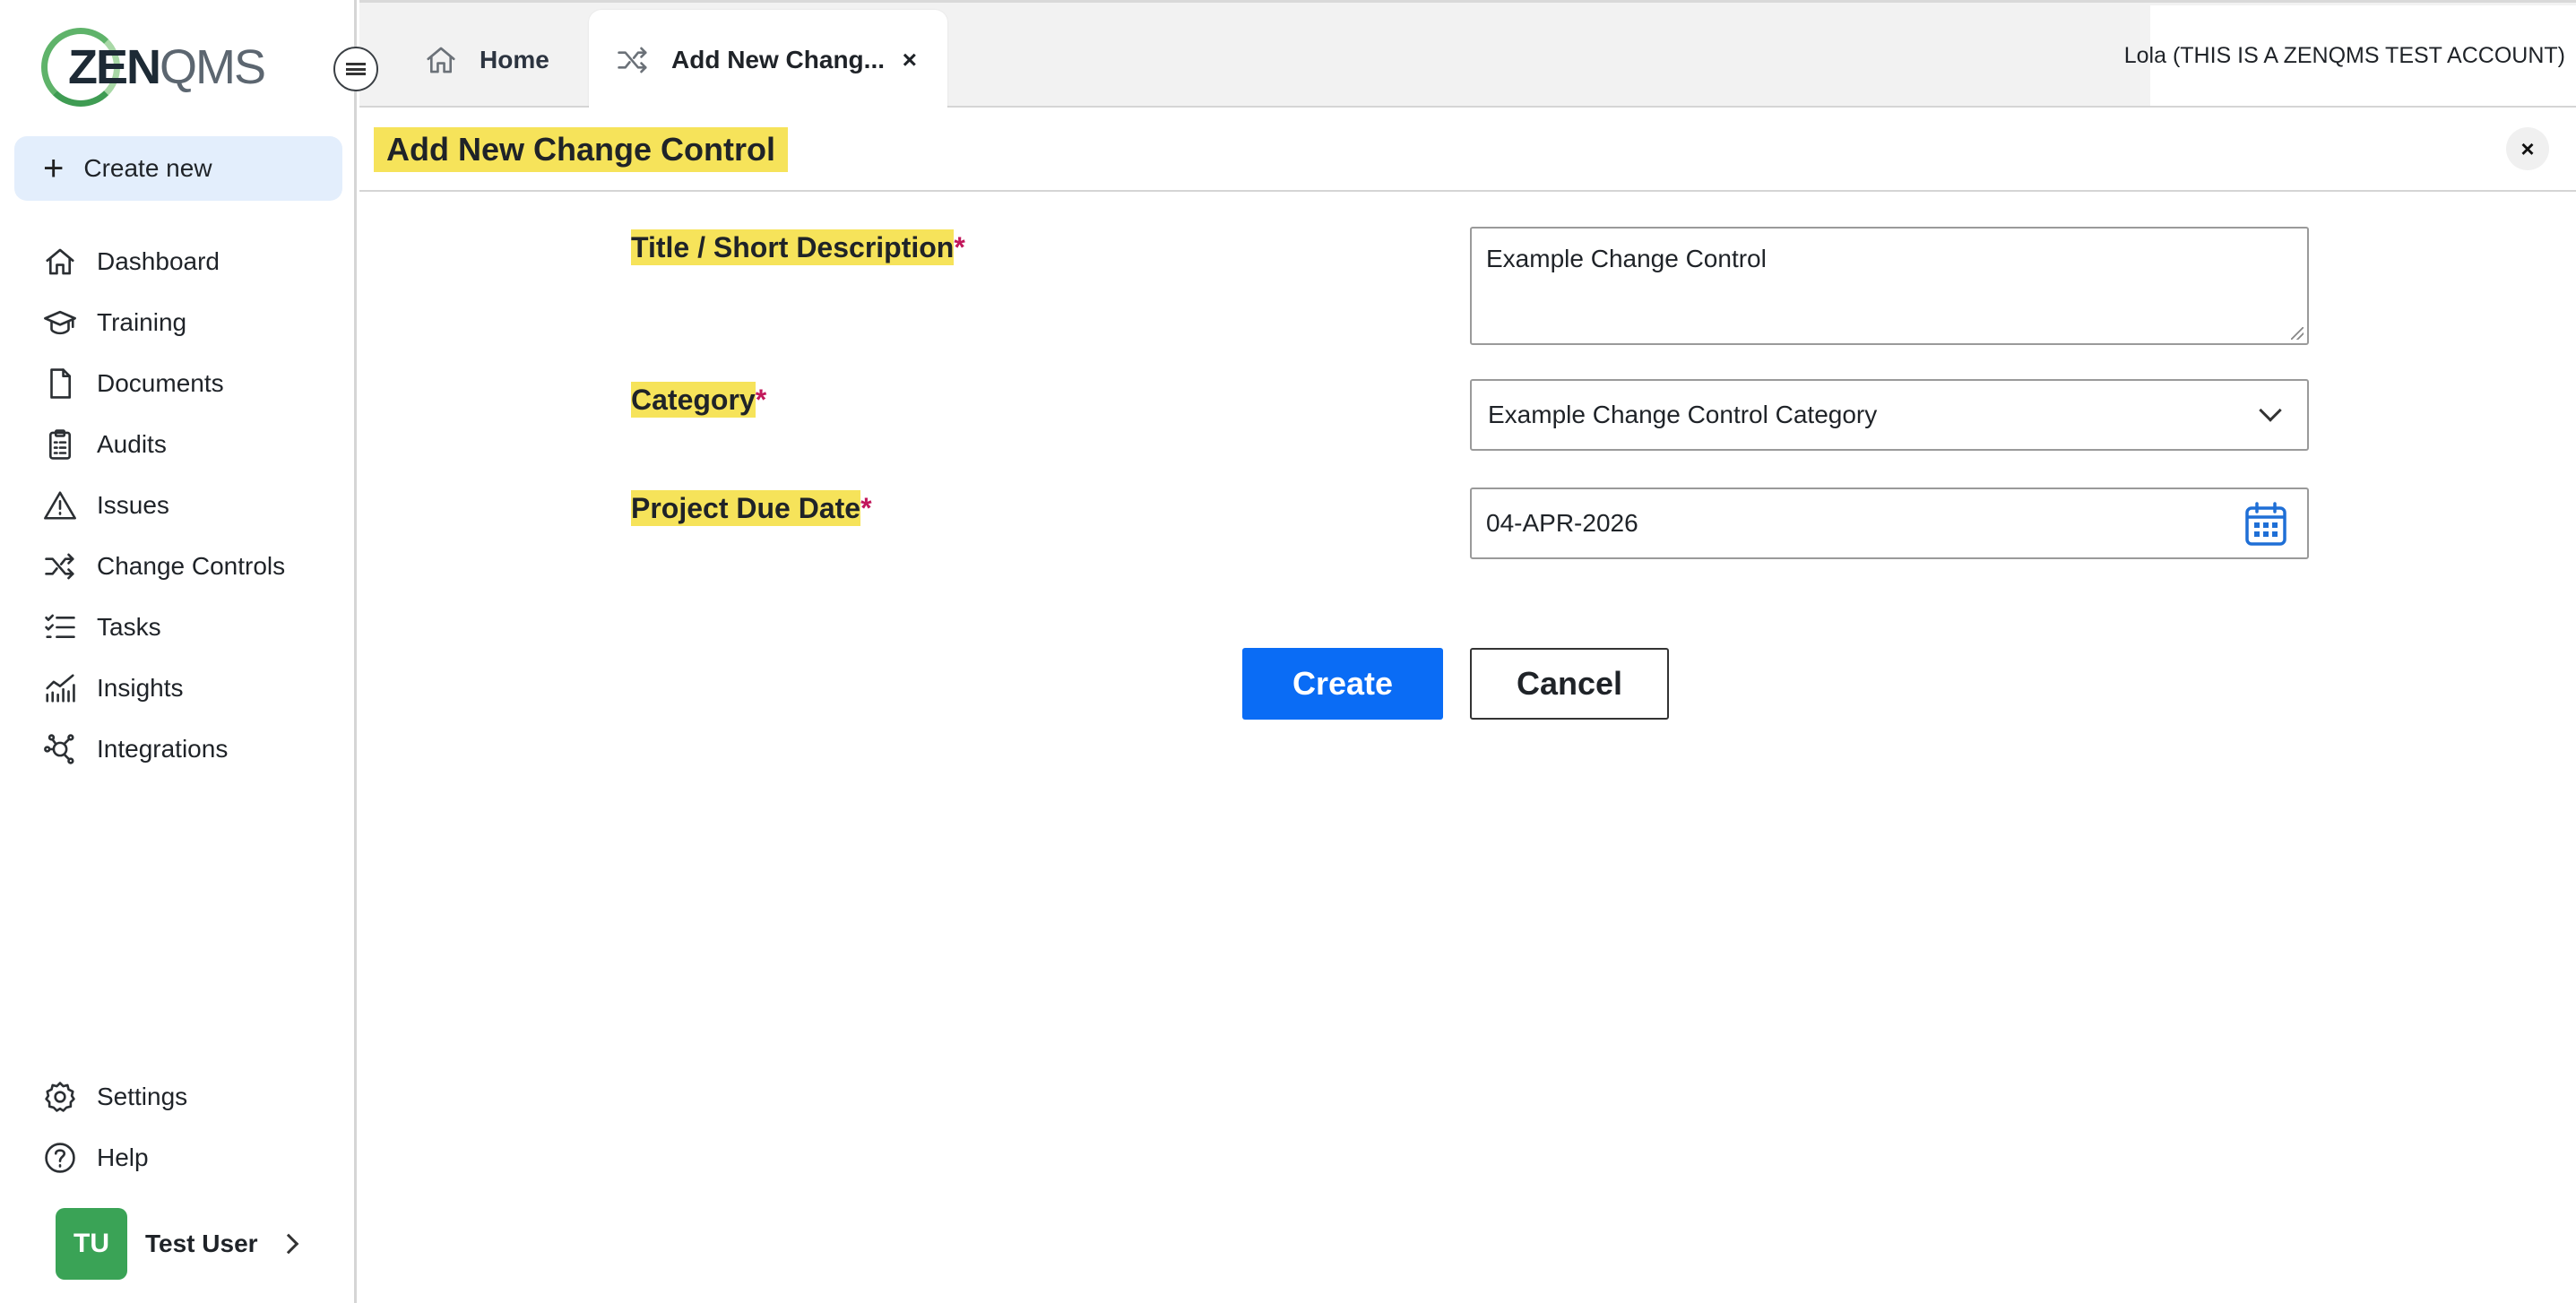 The width and height of the screenshot is (2576, 1303). Describe the element at coordinates (60, 444) in the screenshot. I see `clipboard-icon` at that location.